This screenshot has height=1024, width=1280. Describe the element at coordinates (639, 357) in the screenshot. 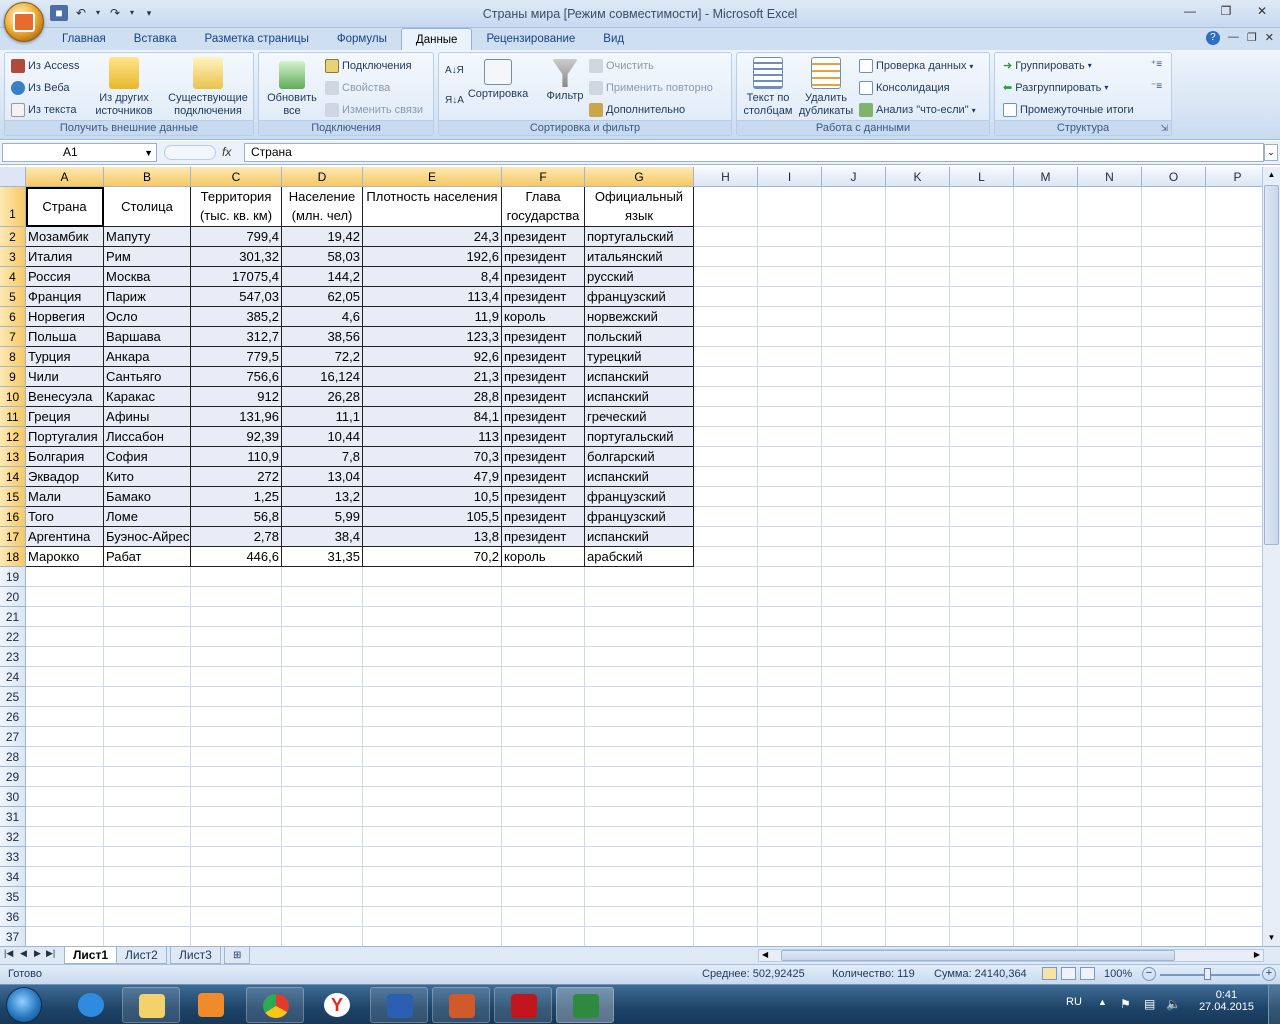

I see `data-cell: турецкий` at that location.